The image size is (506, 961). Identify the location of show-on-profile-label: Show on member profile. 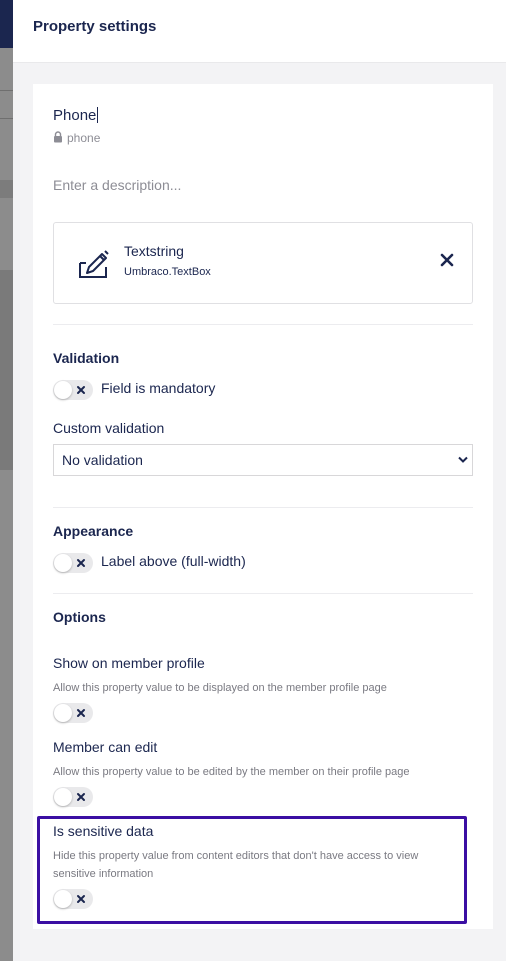
(129, 663).